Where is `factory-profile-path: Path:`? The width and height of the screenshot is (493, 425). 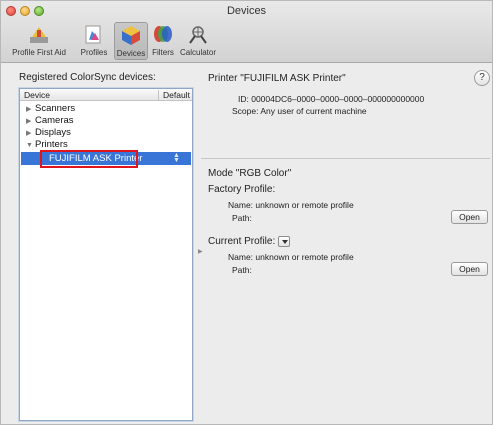
factory-profile-path: Path: is located at coordinates (242, 218).